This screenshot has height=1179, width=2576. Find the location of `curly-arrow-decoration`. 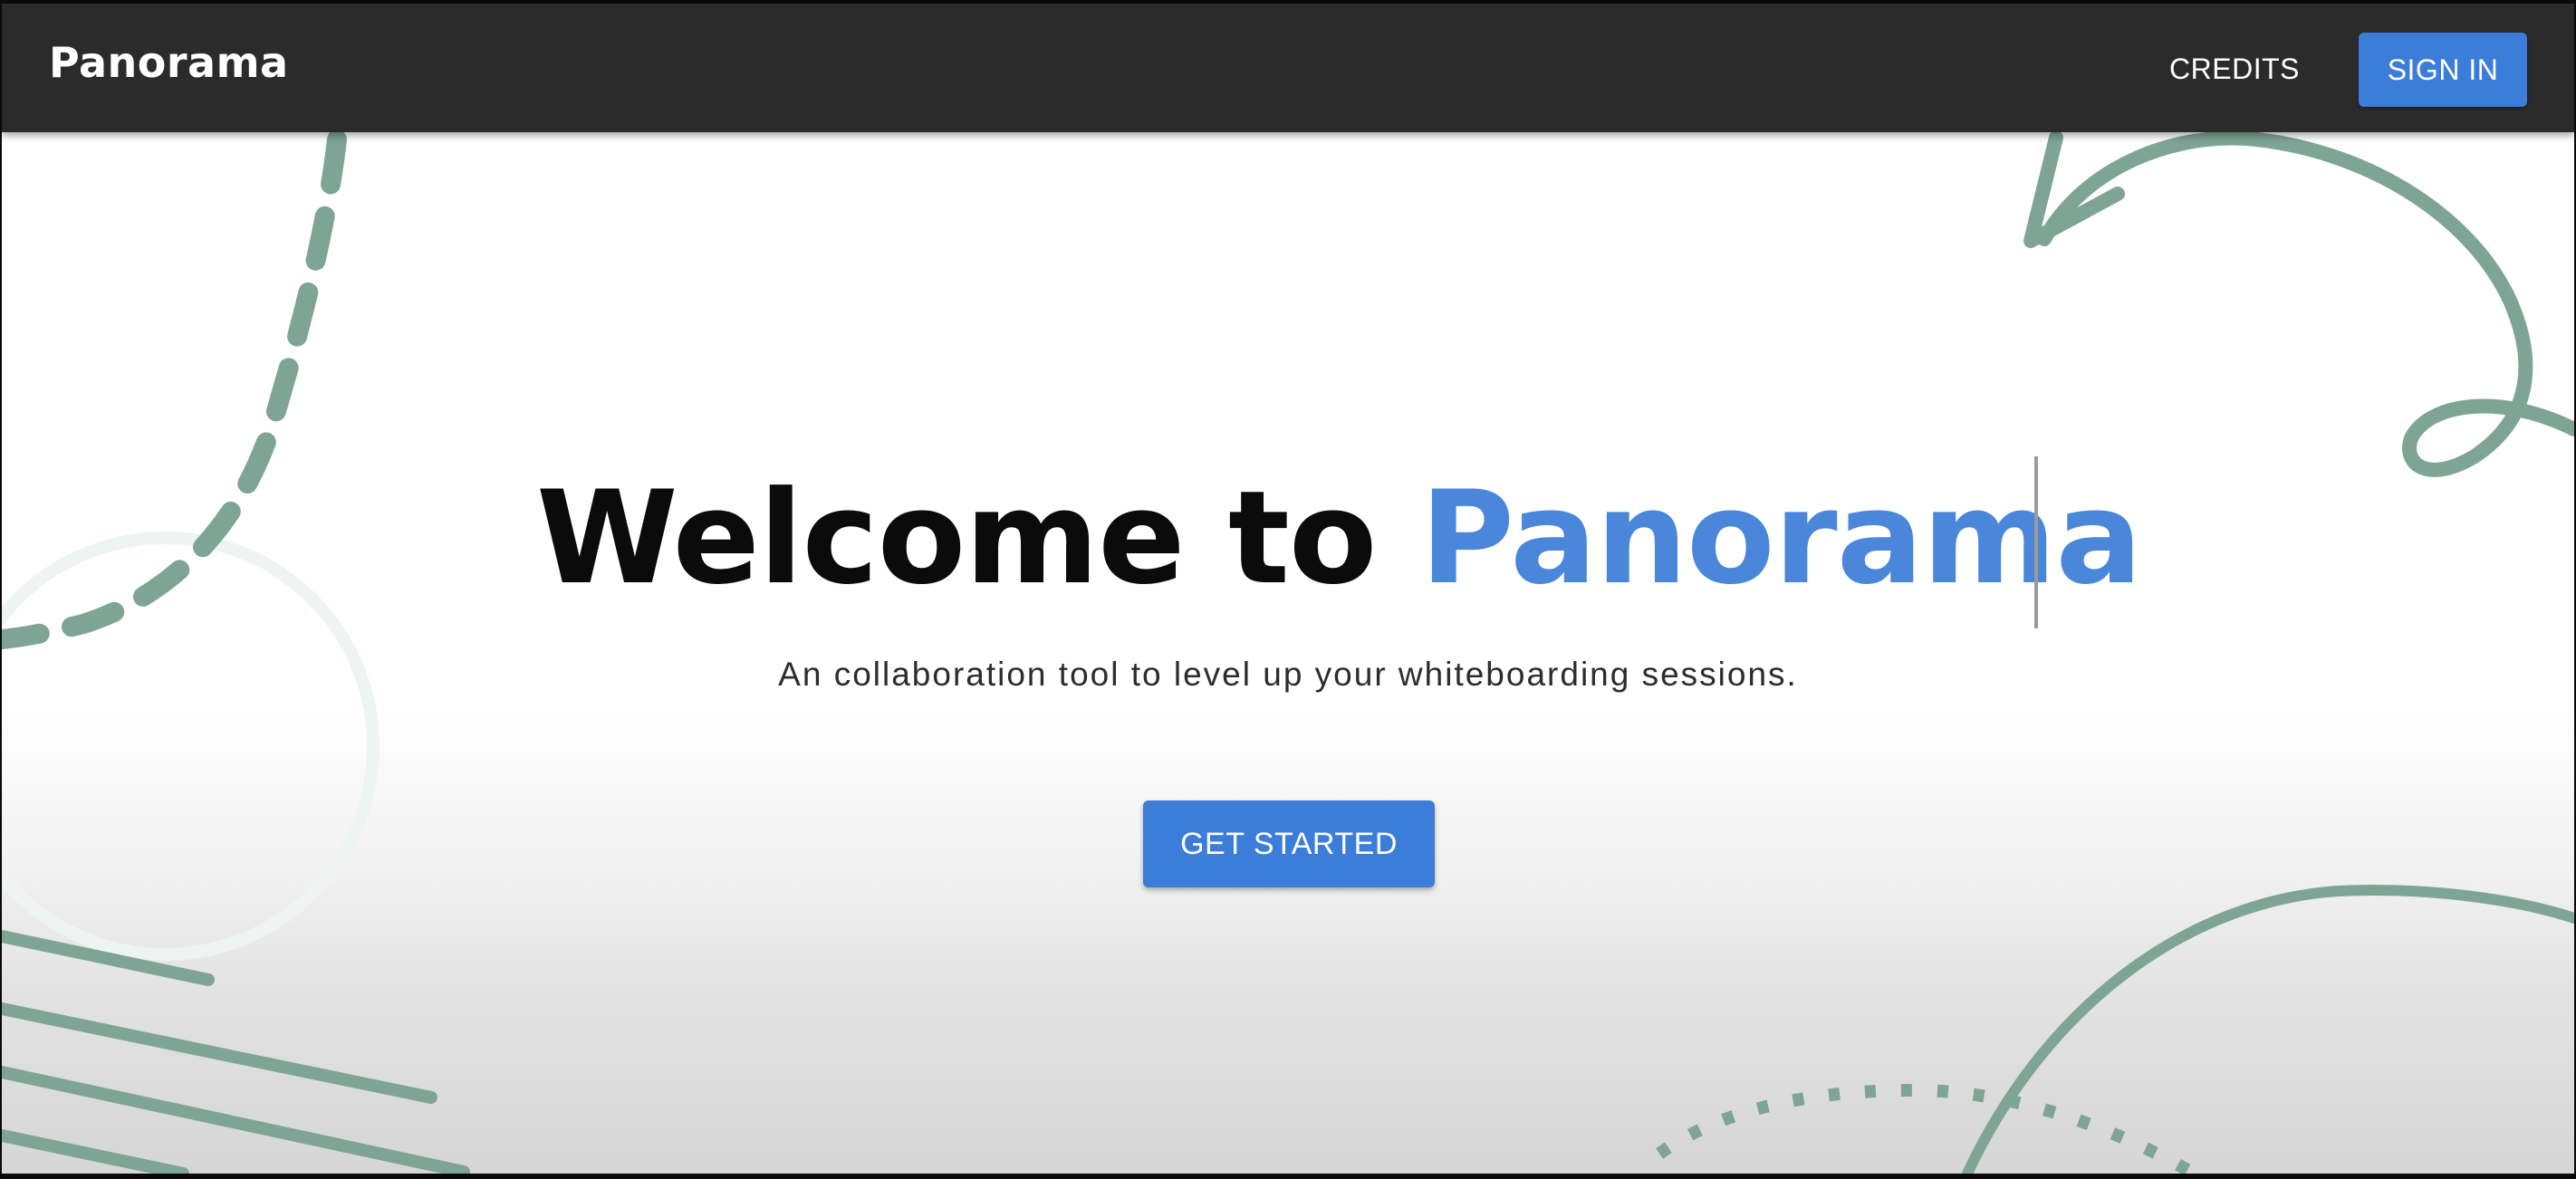

curly-arrow-decoration is located at coordinates (2305, 303).